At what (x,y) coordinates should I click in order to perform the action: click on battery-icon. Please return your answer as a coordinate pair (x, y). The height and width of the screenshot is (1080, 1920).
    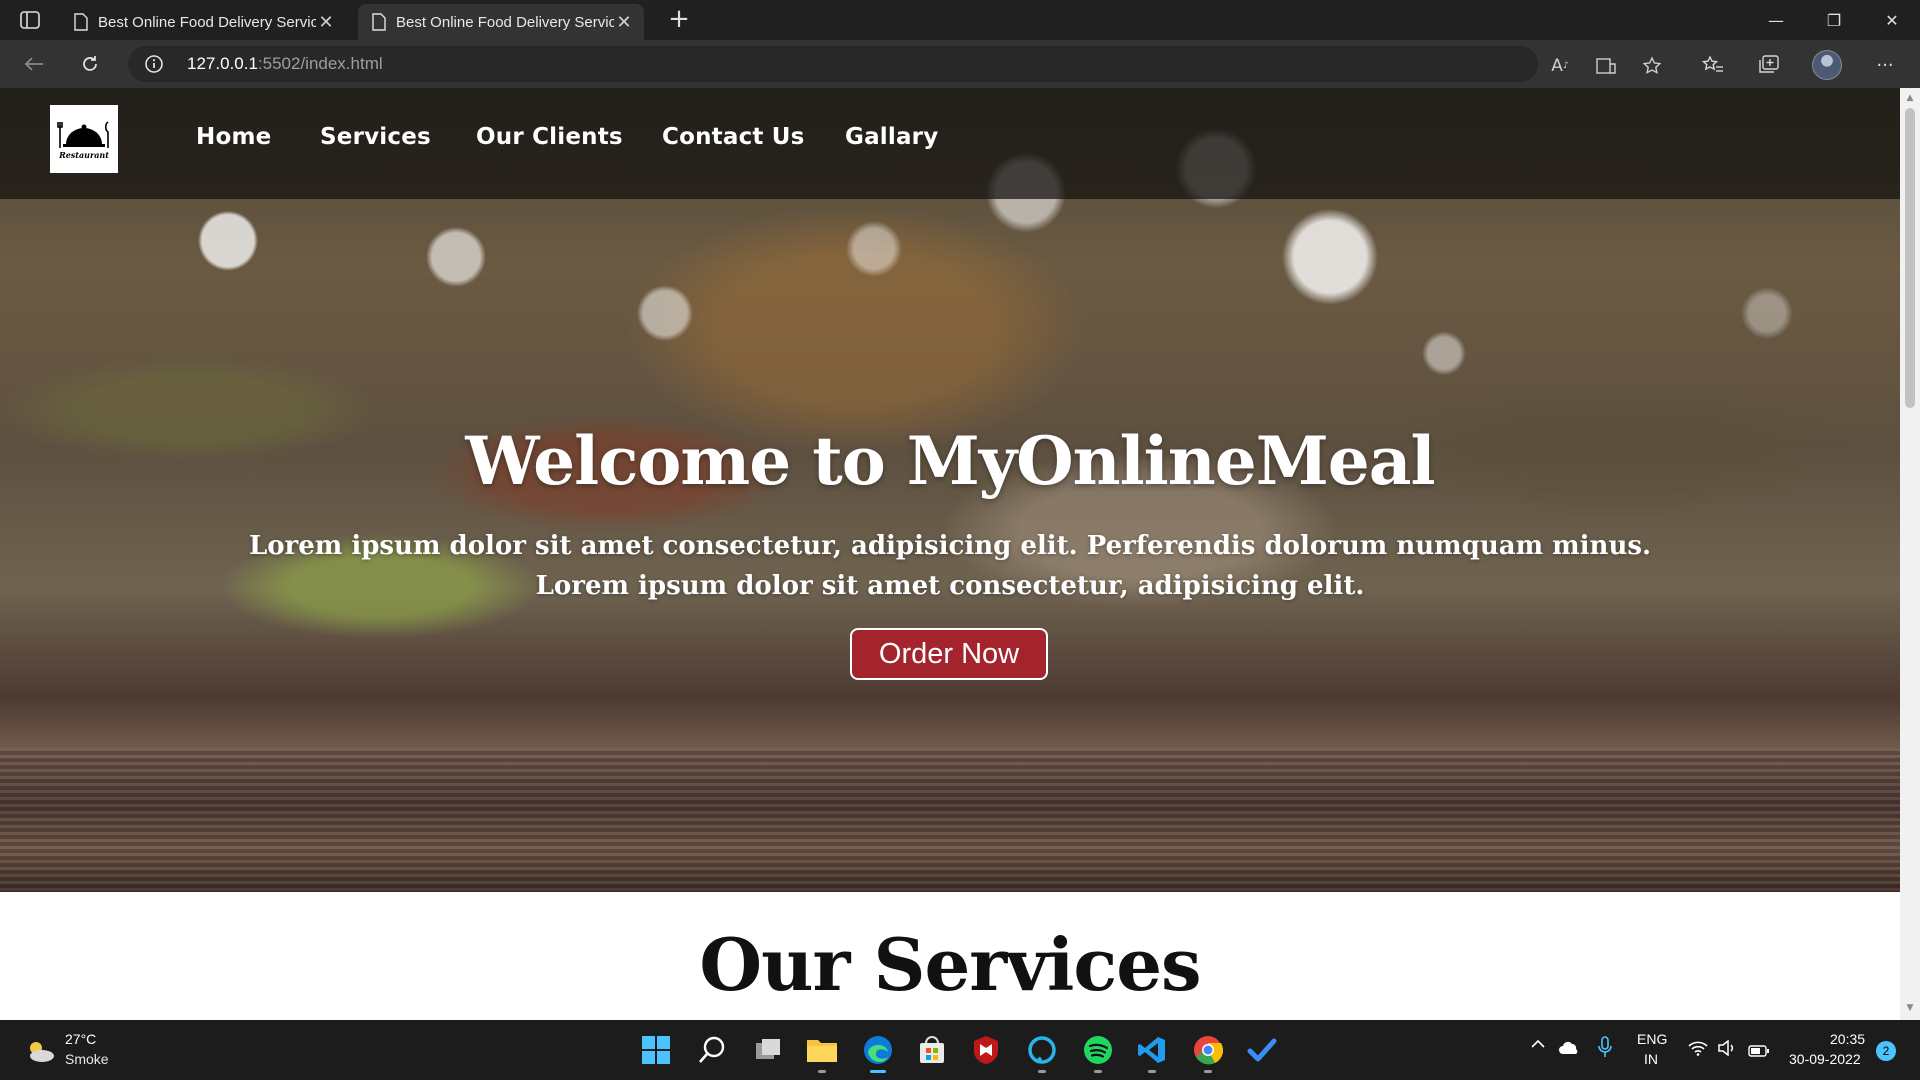
    Looking at the image, I should click on (1759, 1051).